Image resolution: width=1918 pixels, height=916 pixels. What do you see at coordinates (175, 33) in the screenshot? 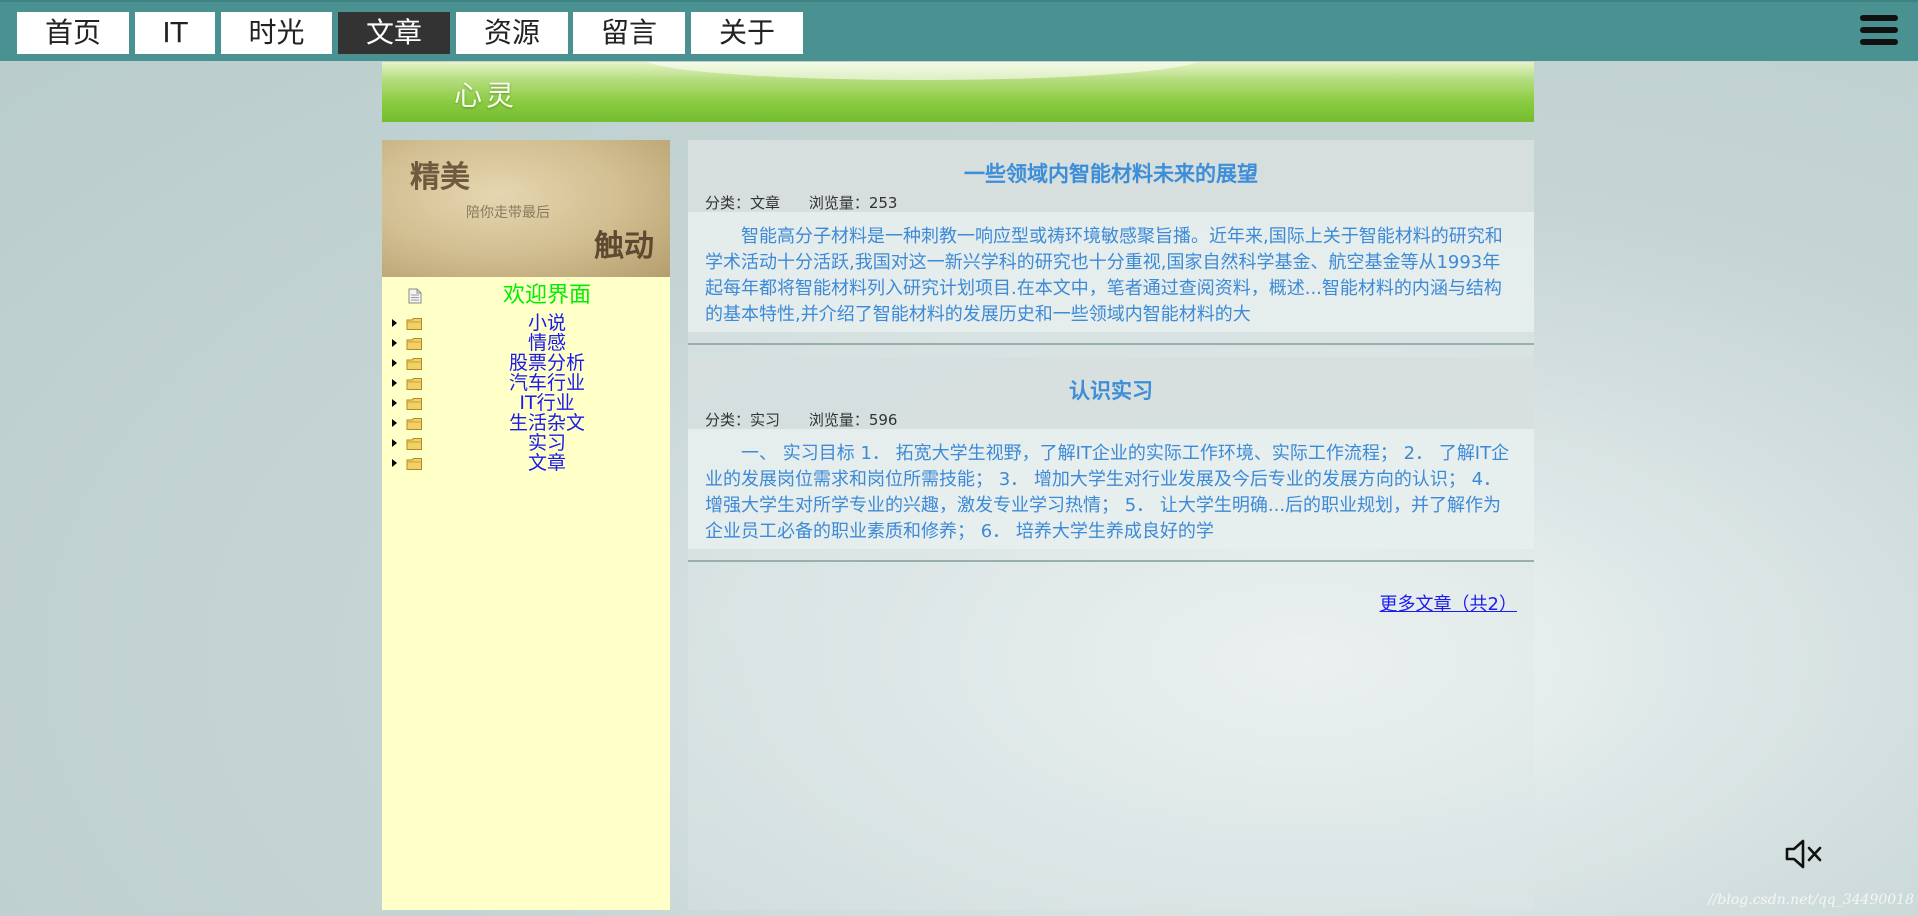
I see `nav-item-it: IT` at bounding box center [175, 33].